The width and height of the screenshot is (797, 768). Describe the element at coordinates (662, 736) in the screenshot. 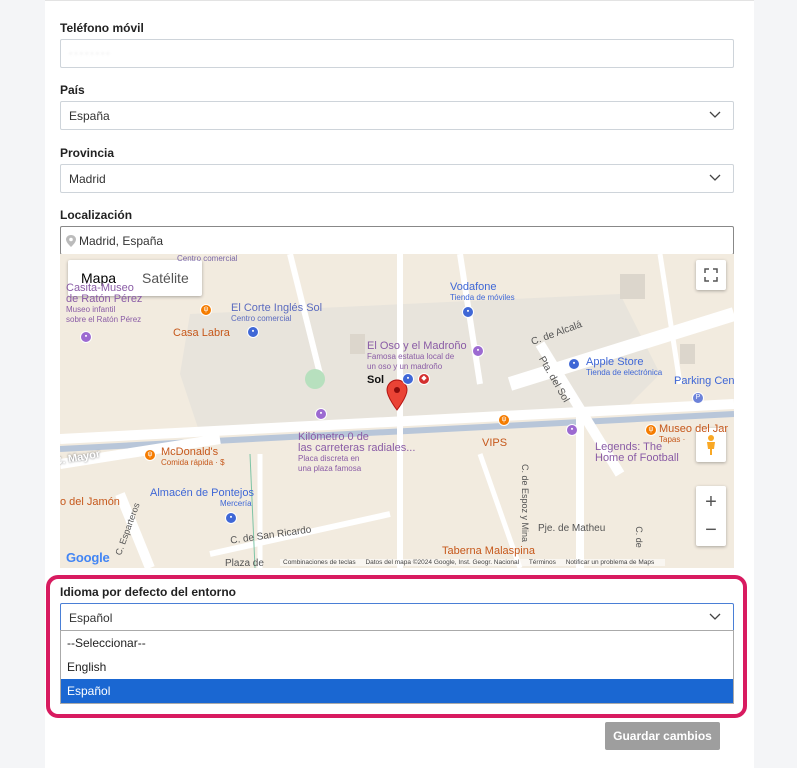

I see `save-changes-button: Guardar cambios` at that location.